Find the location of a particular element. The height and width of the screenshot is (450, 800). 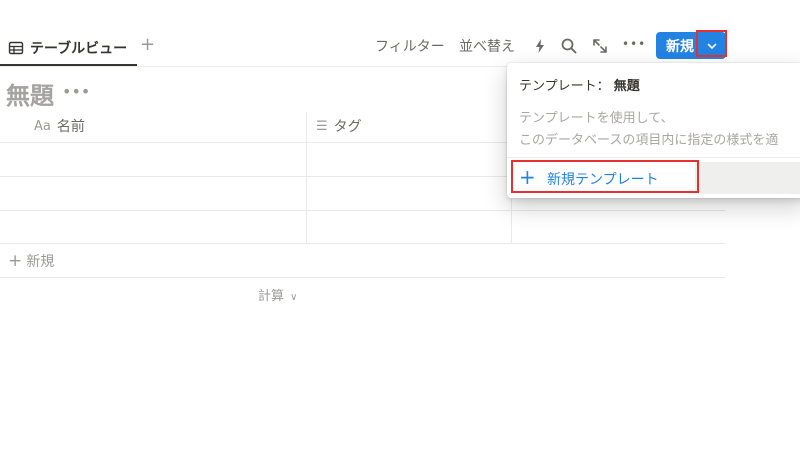

search-icon is located at coordinates (569, 46).